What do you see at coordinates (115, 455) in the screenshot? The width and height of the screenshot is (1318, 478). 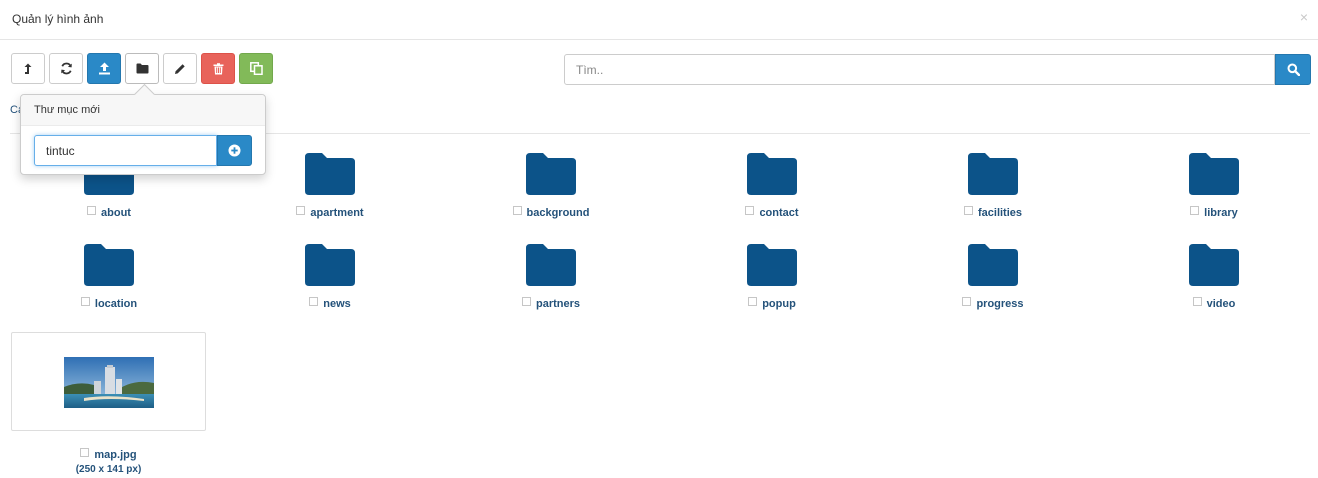 I see `image-filename: map.jpg` at bounding box center [115, 455].